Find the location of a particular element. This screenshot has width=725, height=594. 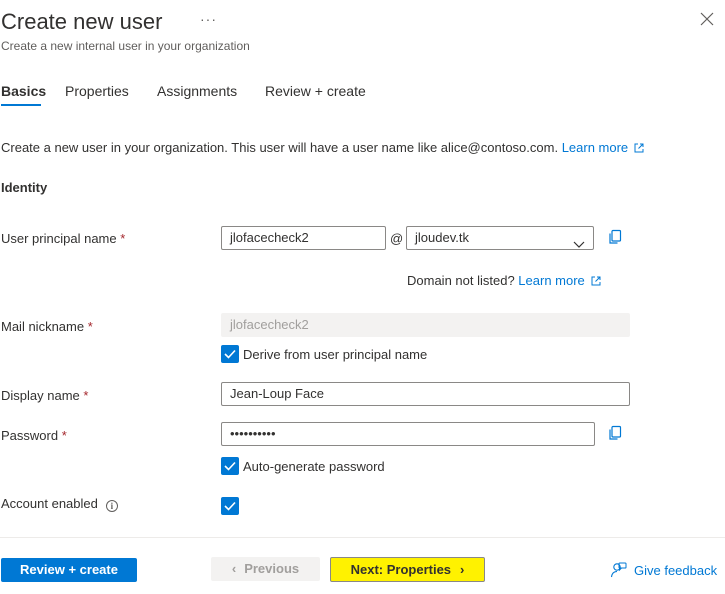

upn-input: jlofacecheck2 is located at coordinates (303, 238).